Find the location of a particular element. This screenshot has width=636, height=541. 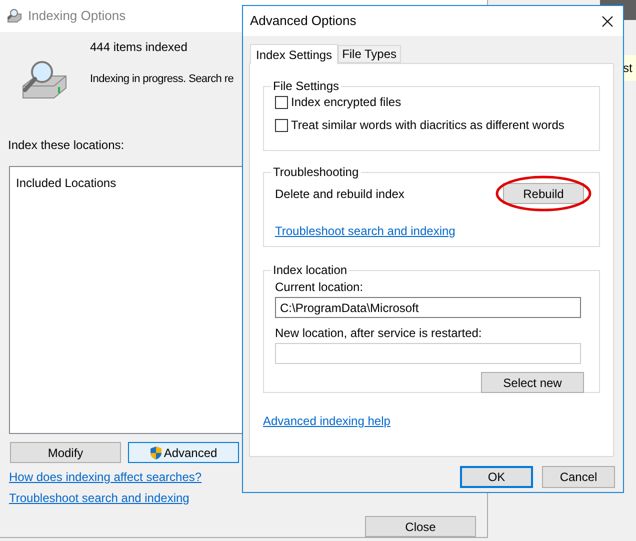

window-title: Indexing Options is located at coordinates (77, 16).